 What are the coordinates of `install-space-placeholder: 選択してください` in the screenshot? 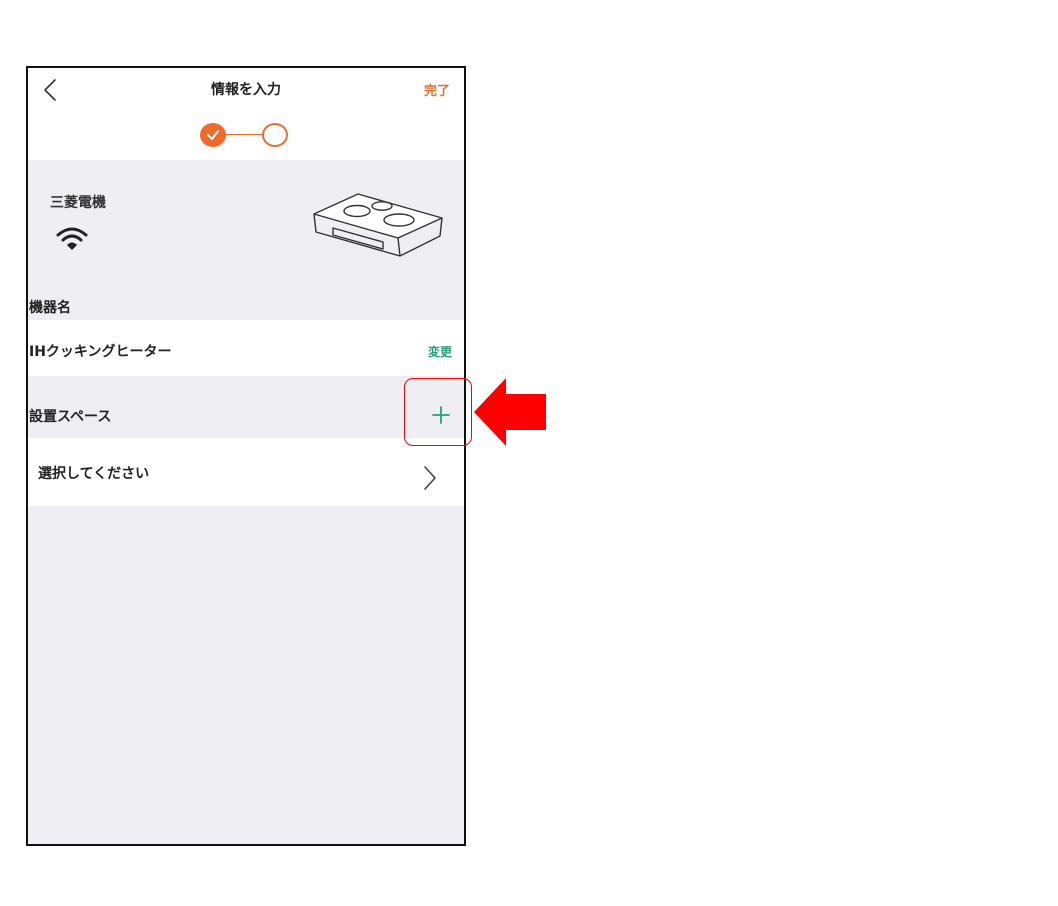 It's located at (94, 474).